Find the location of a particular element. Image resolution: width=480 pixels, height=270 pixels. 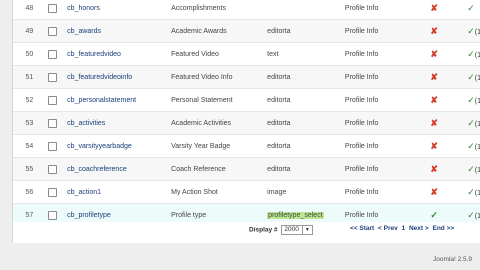

pager-prev: < Prev is located at coordinates (388, 228).